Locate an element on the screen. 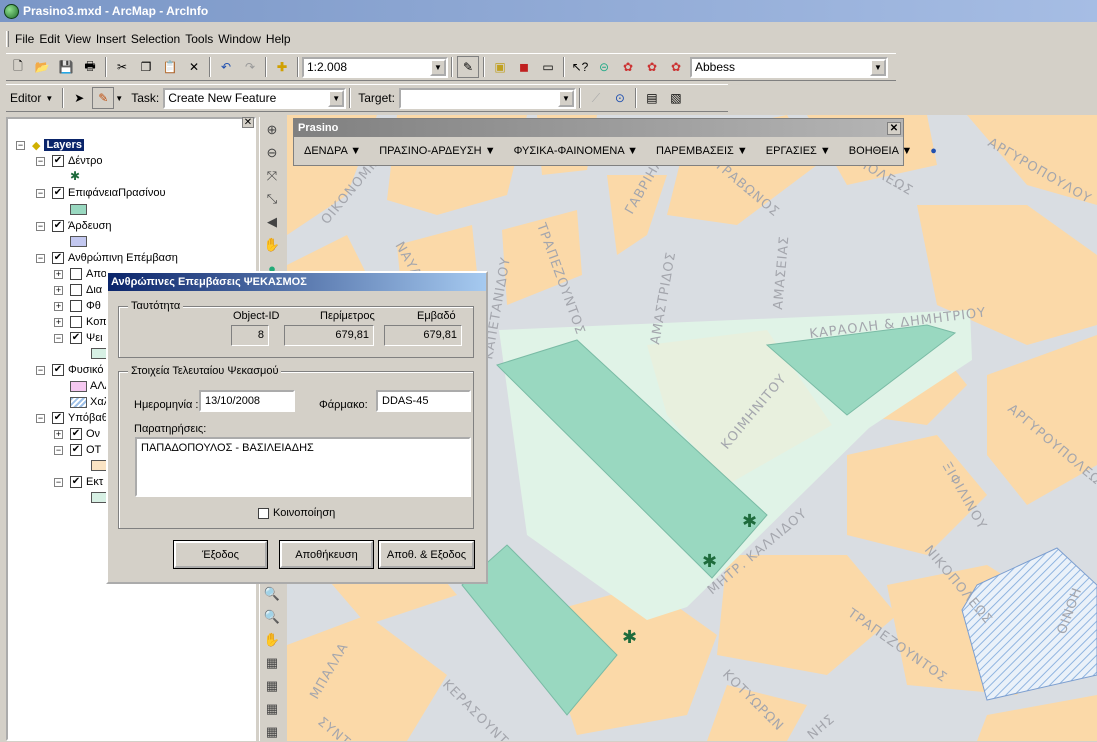 The image size is (1097, 742). menu-file: File is located at coordinates (24, 39).